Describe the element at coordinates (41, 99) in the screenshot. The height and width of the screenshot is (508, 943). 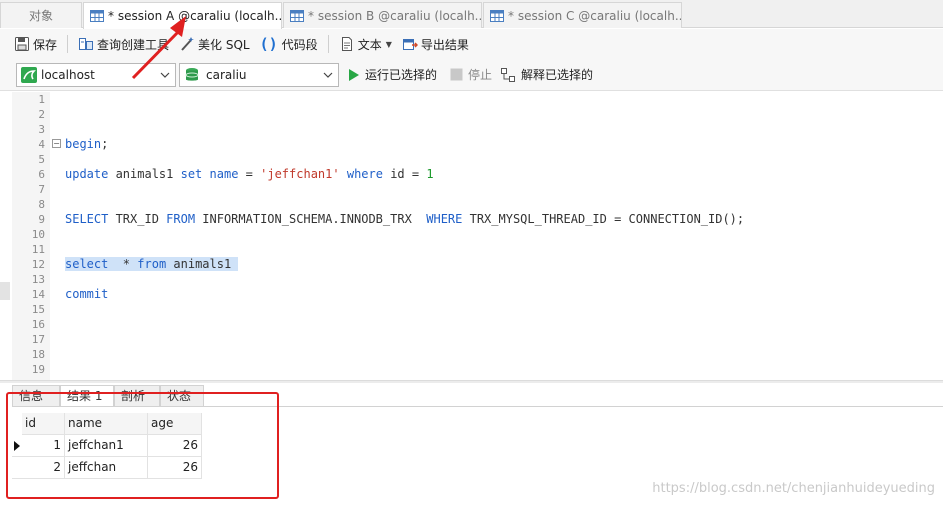
I see `line-number: 1` at that location.